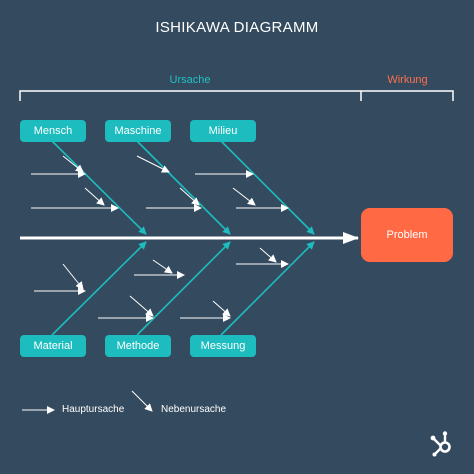 This screenshot has width=474, height=474. I want to click on ursache-bracket, so click(190, 95).